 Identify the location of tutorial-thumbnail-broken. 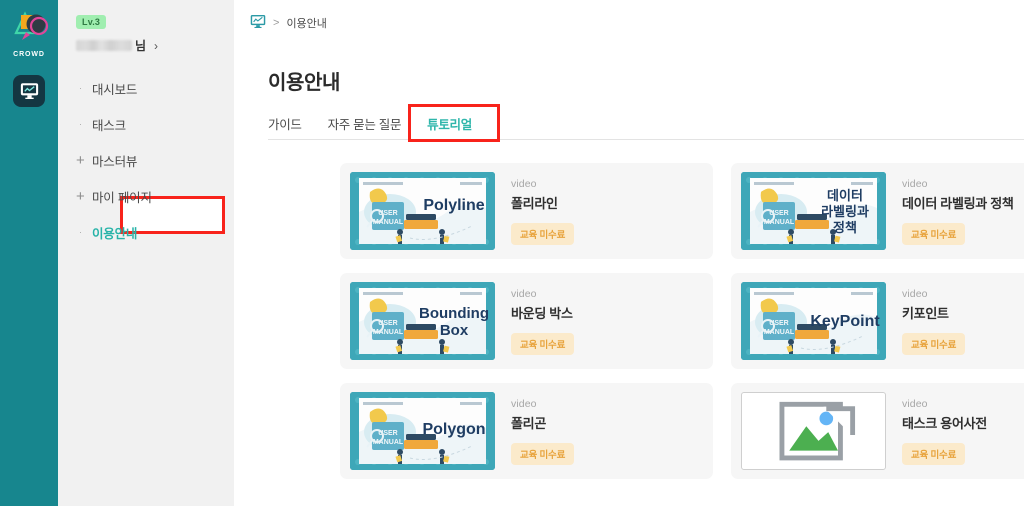
(813, 431).